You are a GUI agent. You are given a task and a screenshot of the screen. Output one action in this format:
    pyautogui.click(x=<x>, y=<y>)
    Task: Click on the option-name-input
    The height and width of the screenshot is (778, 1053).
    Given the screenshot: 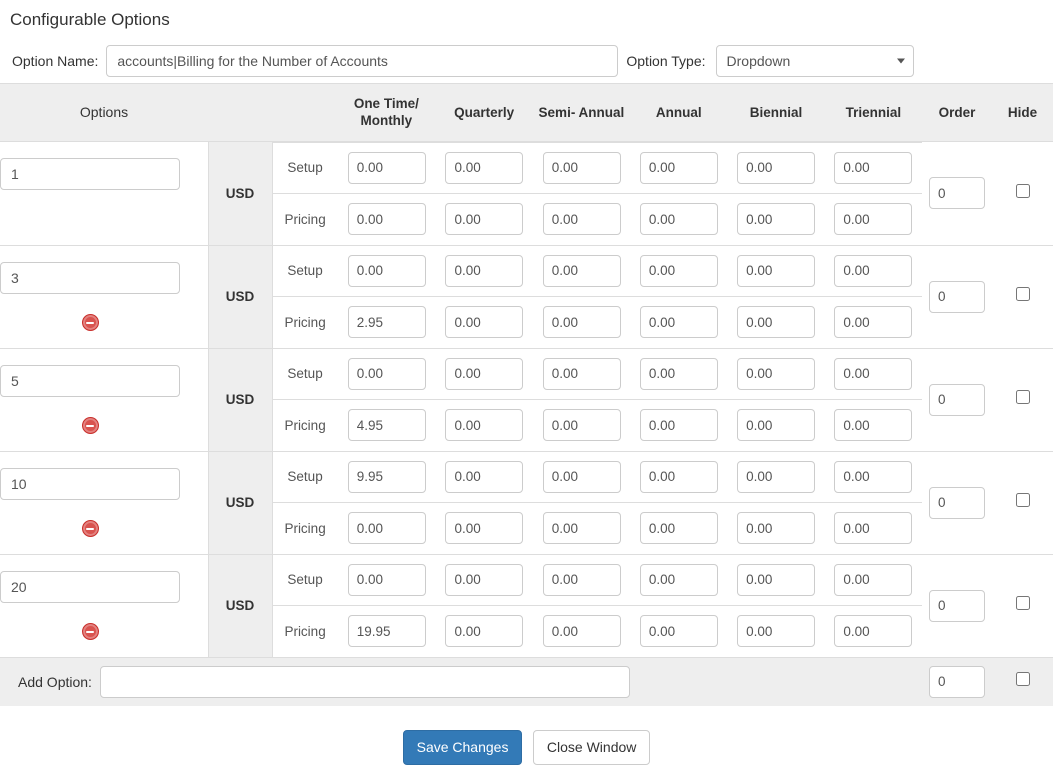 What is the action you would take?
    pyautogui.click(x=362, y=60)
    